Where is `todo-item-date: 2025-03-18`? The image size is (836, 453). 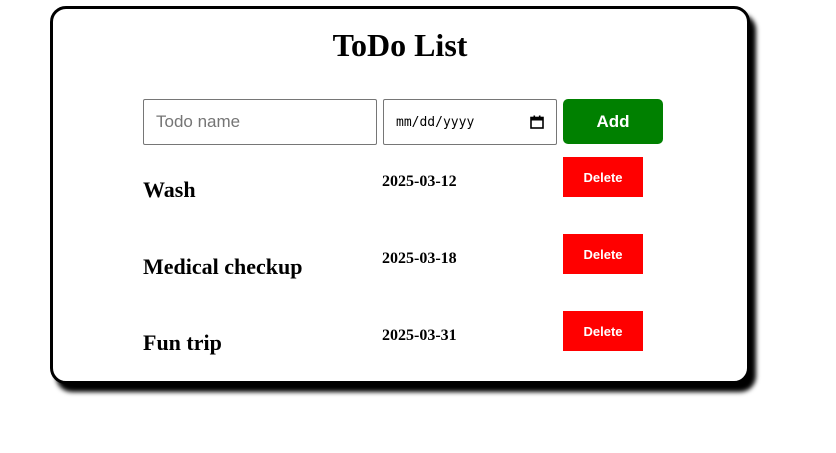 todo-item-date: 2025-03-18 is located at coordinates (419, 258).